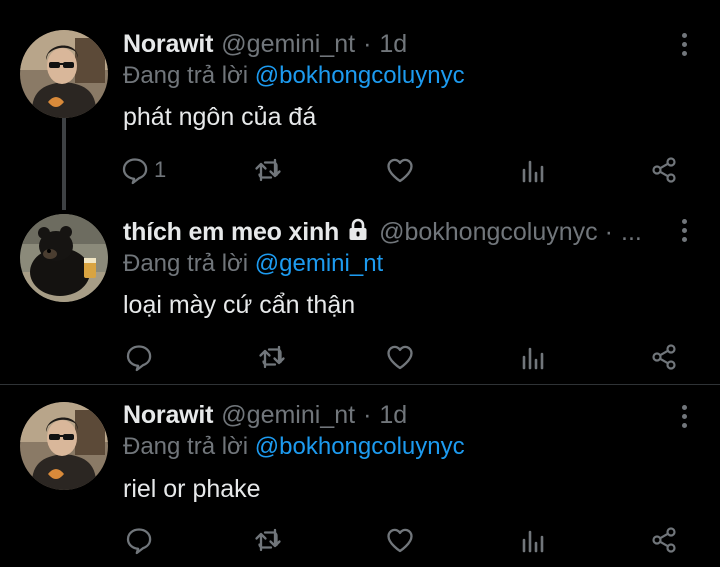 Image resolution: width=720 pixels, height=567 pixels. Describe the element at coordinates (64, 164) in the screenshot. I see `thread-line` at that location.